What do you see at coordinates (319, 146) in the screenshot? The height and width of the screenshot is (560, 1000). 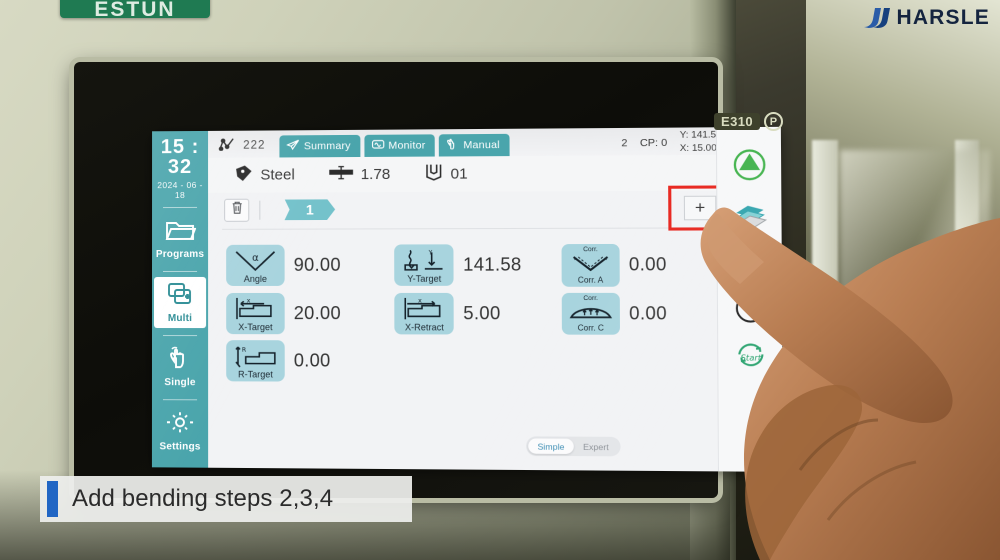 I see `tab-summary: Summary` at bounding box center [319, 146].